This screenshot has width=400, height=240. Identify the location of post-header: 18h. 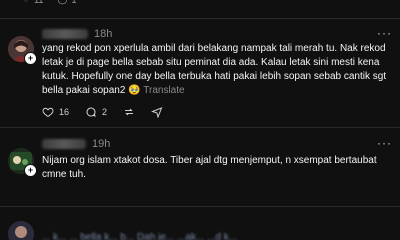
(77, 34).